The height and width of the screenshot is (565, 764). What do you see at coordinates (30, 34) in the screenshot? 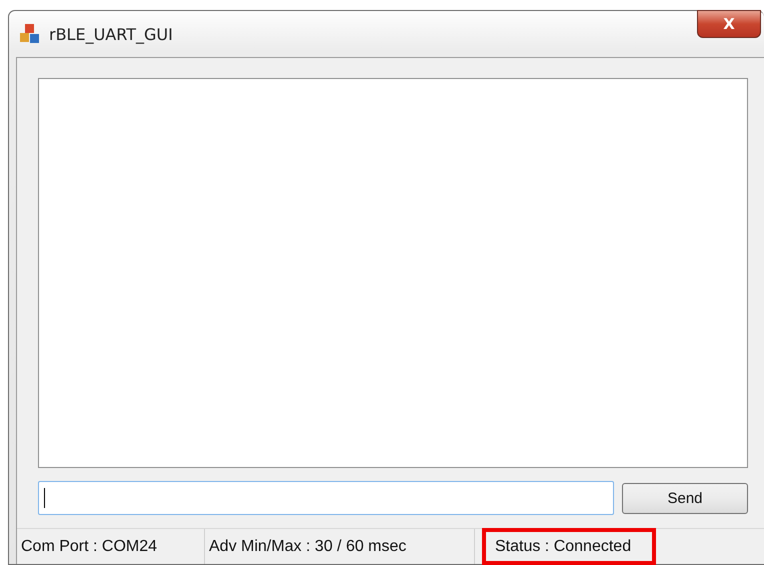
I see `cubes-icon` at bounding box center [30, 34].